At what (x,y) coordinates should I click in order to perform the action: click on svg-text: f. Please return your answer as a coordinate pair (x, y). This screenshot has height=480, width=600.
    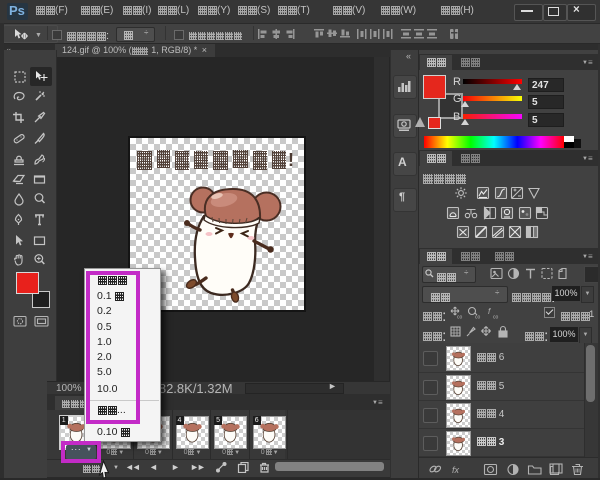
    Looking at the image, I should click on (489, 311).